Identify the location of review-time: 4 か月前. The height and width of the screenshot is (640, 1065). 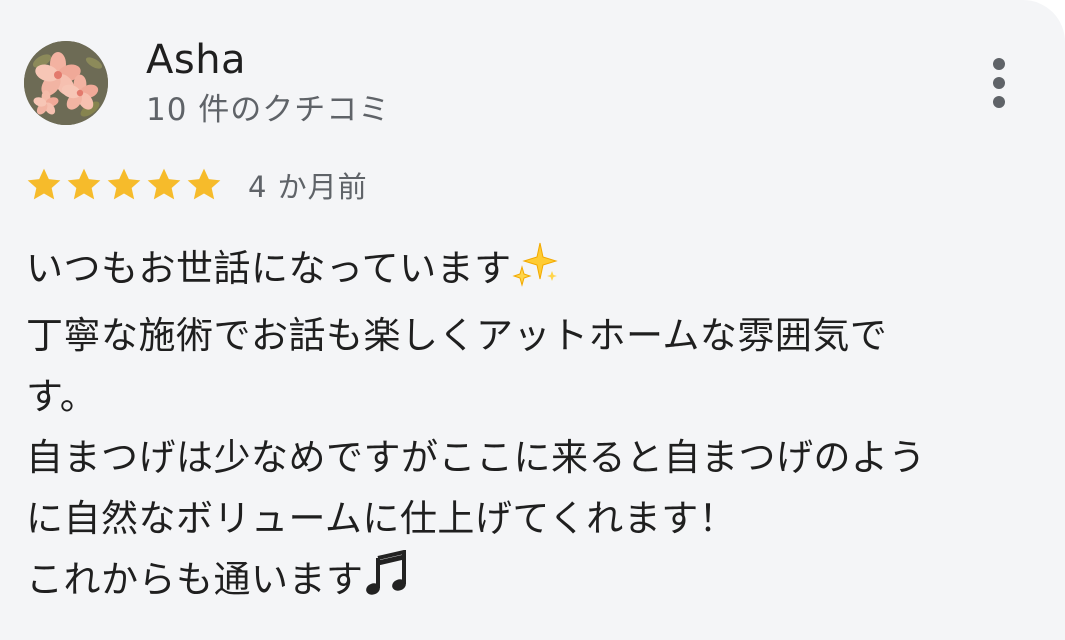
(308, 187).